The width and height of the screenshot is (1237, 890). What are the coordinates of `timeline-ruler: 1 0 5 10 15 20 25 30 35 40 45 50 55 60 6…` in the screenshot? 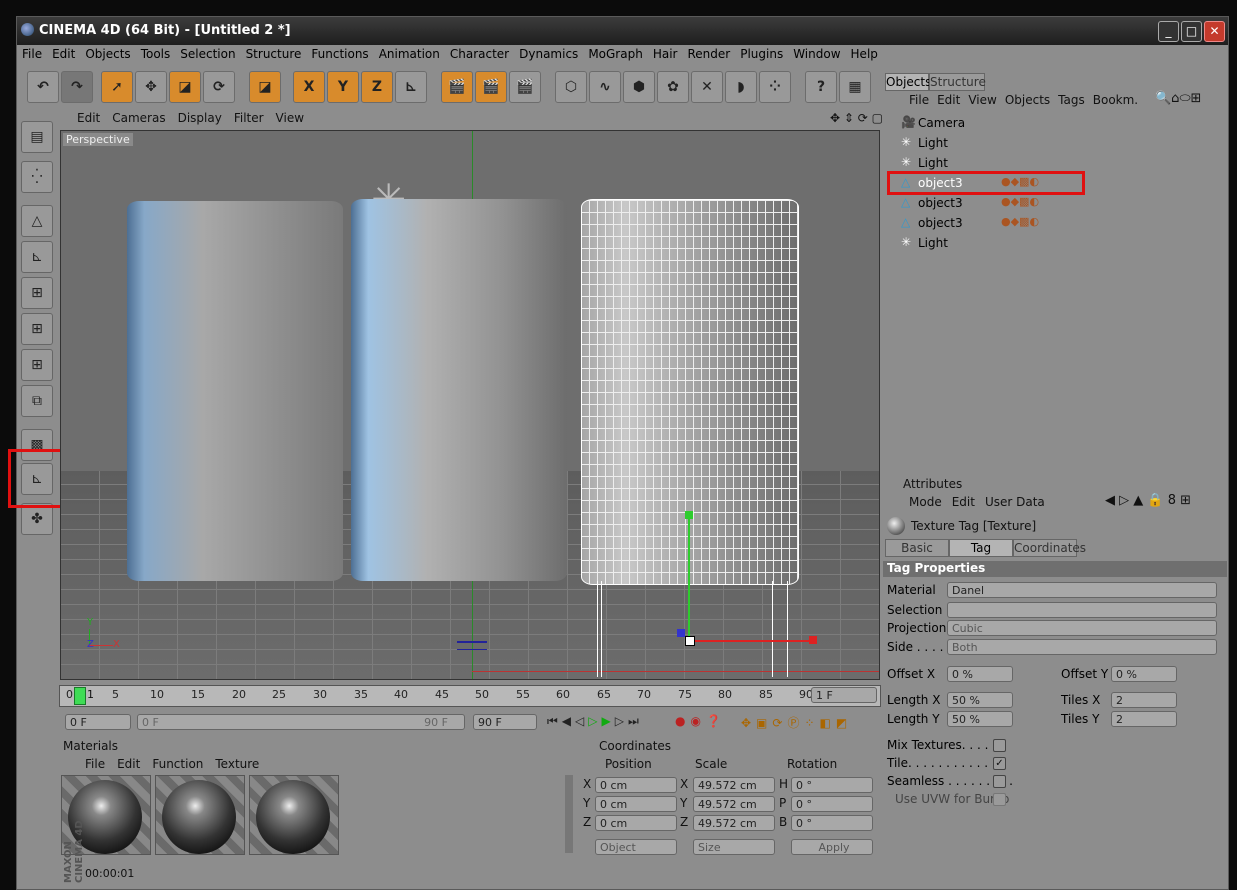 It's located at (470, 696).